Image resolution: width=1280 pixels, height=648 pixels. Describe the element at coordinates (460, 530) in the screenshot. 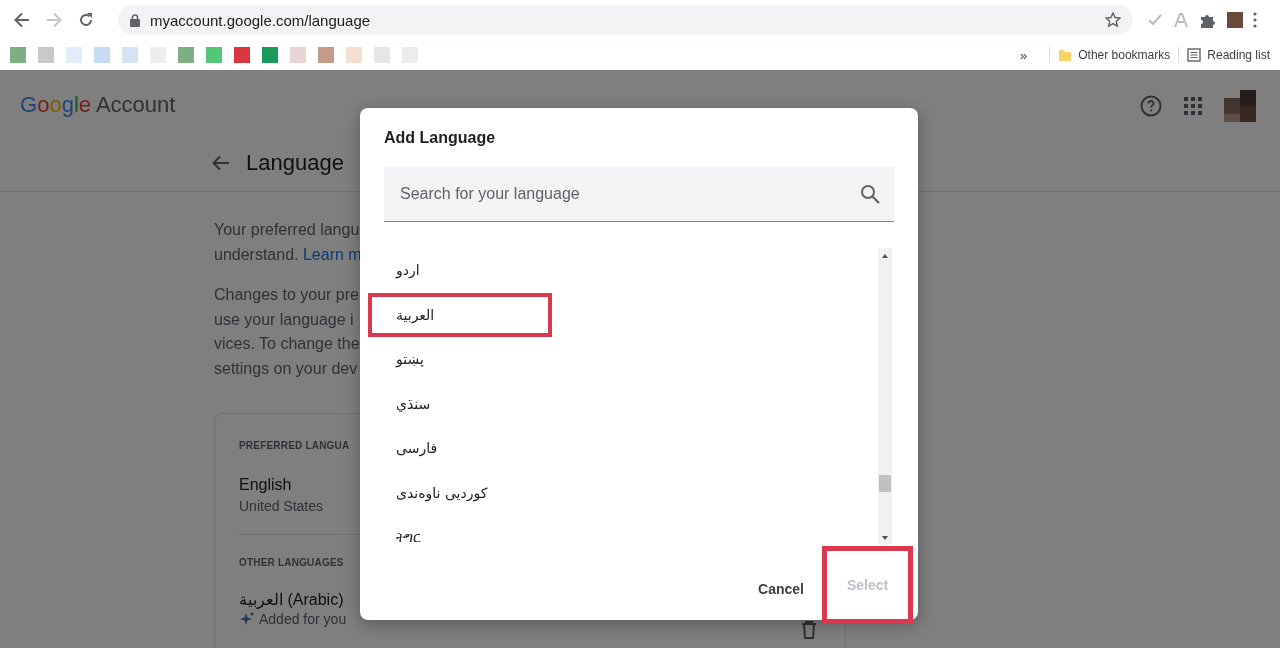

I see `language-option: ትግር` at that location.